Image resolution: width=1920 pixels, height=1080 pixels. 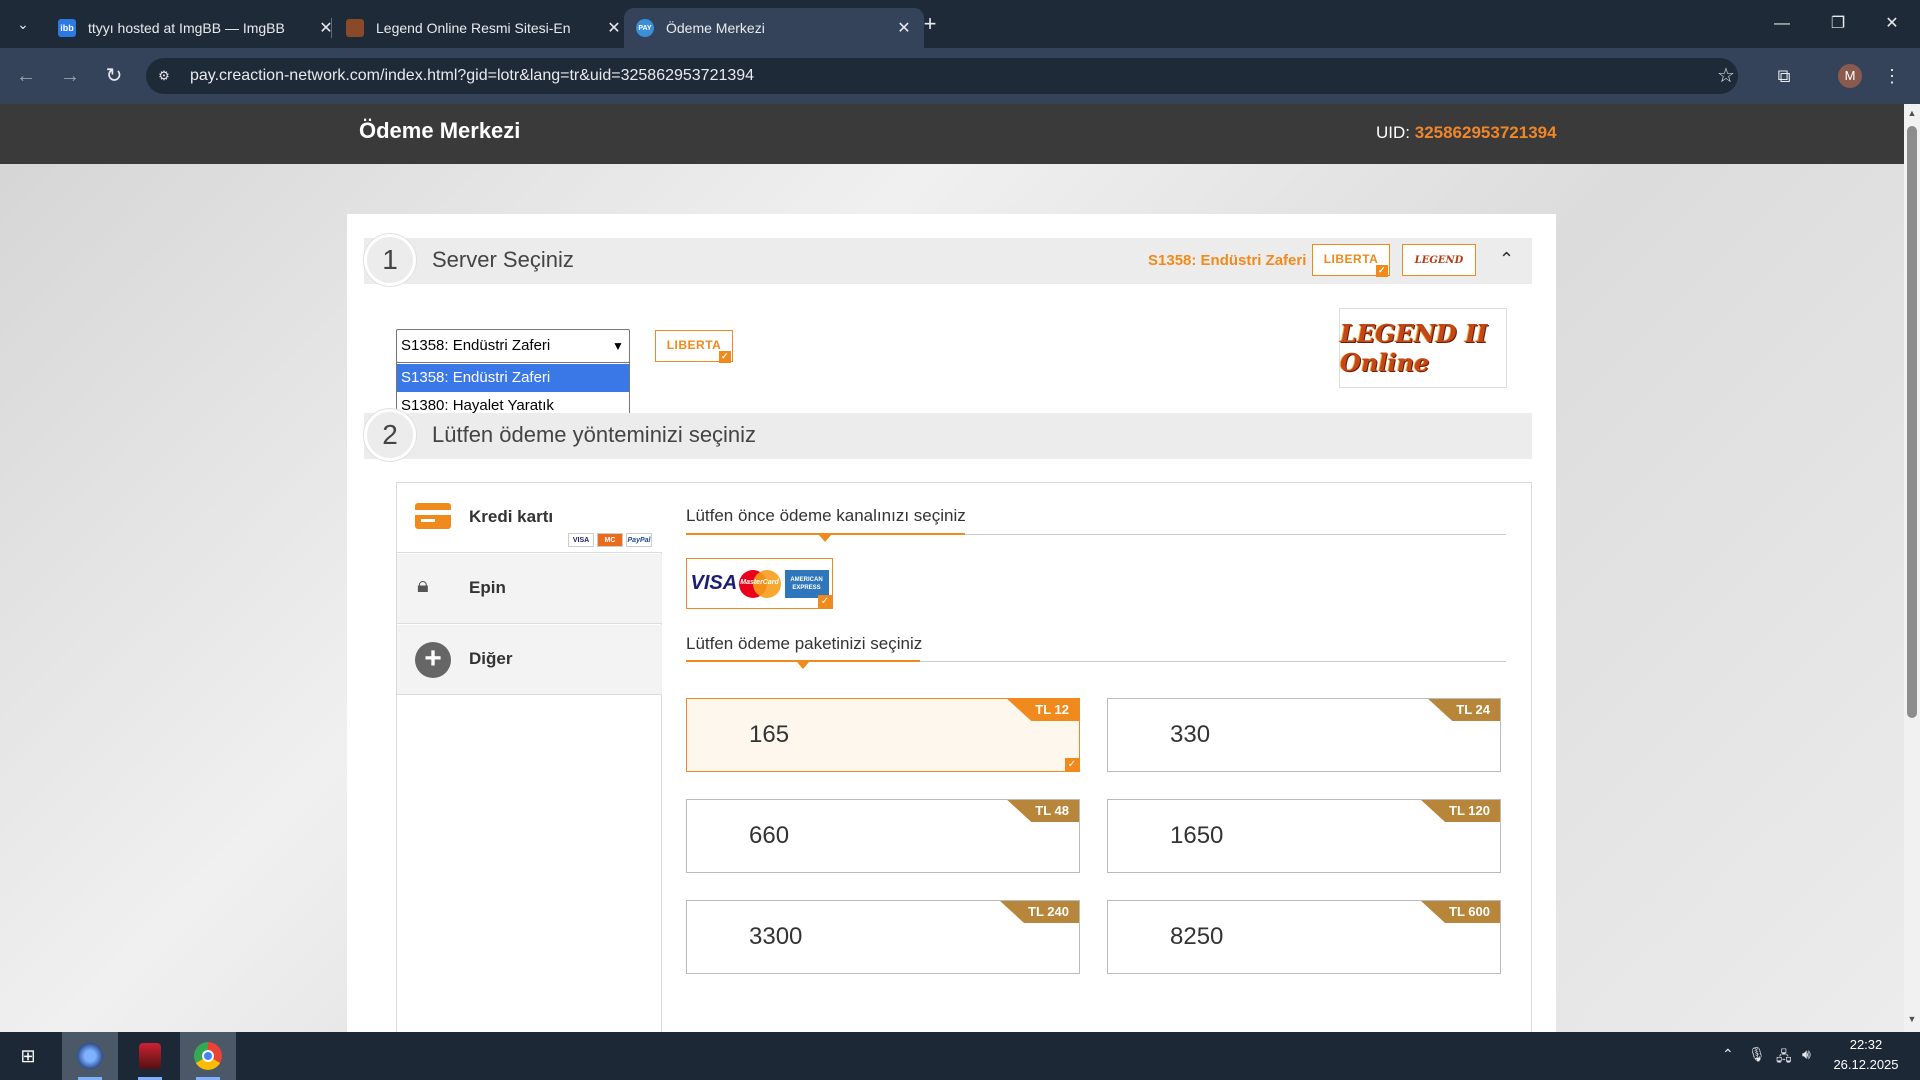 I want to click on package-price: TL 48, so click(x=1043, y=811).